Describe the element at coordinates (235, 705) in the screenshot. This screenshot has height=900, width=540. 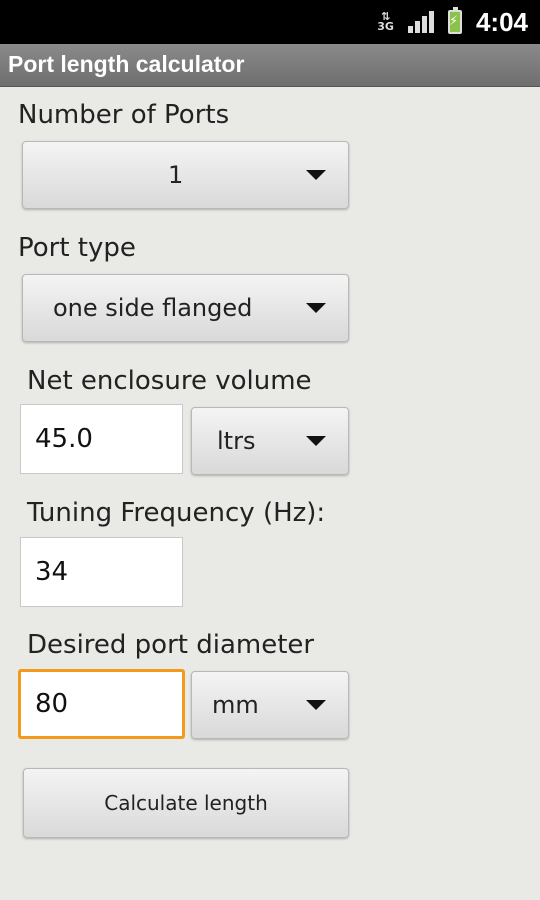
I see `diameter-unit-value: mm` at that location.